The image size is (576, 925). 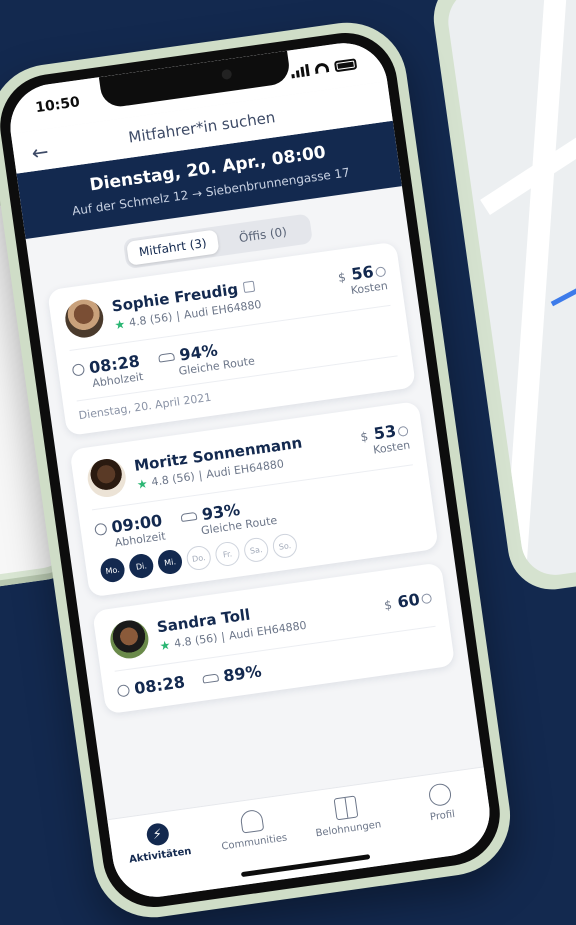 I want to click on id-badge-icon, so click(x=249, y=287).